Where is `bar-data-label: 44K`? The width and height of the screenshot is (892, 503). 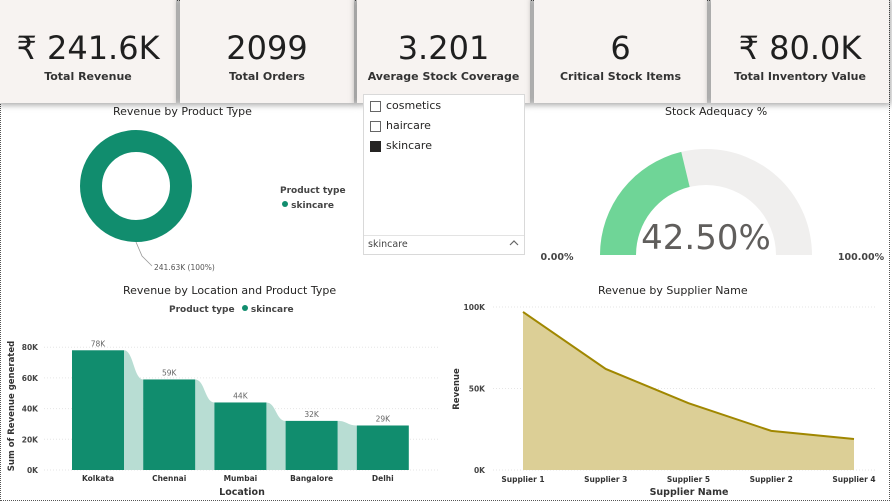
bar-data-label: 44K is located at coordinates (241, 395).